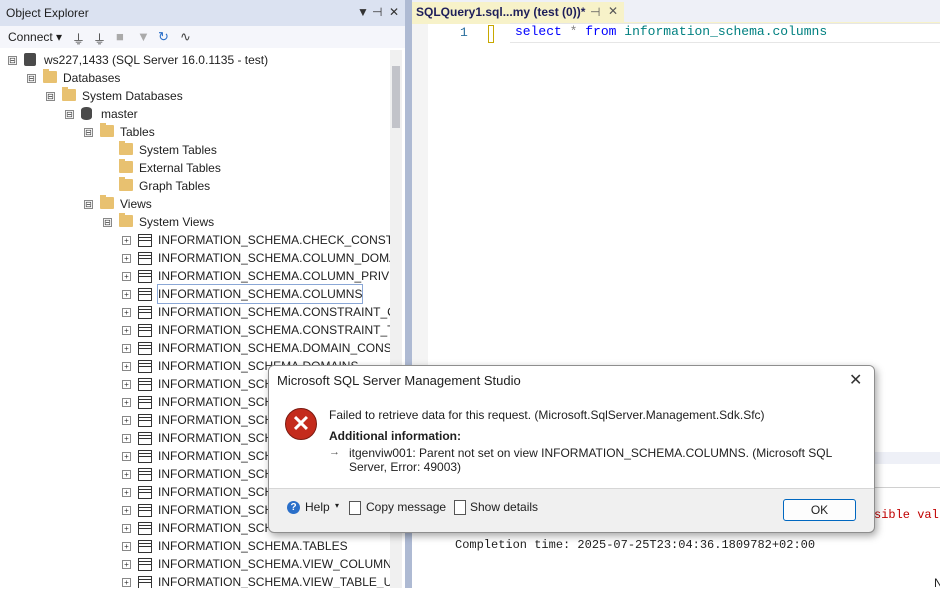 This screenshot has width=940, height=590. I want to click on tab-close-icon: ✕, so click(613, 11).